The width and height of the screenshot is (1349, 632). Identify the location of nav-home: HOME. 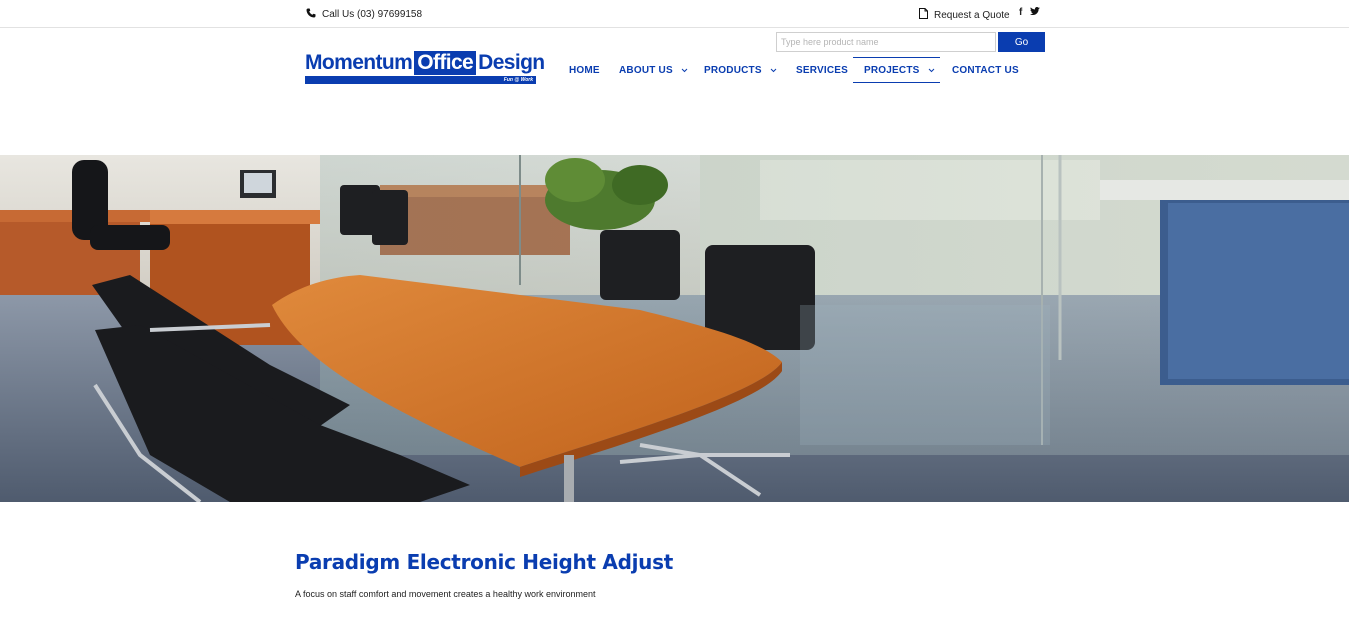
(584, 70).